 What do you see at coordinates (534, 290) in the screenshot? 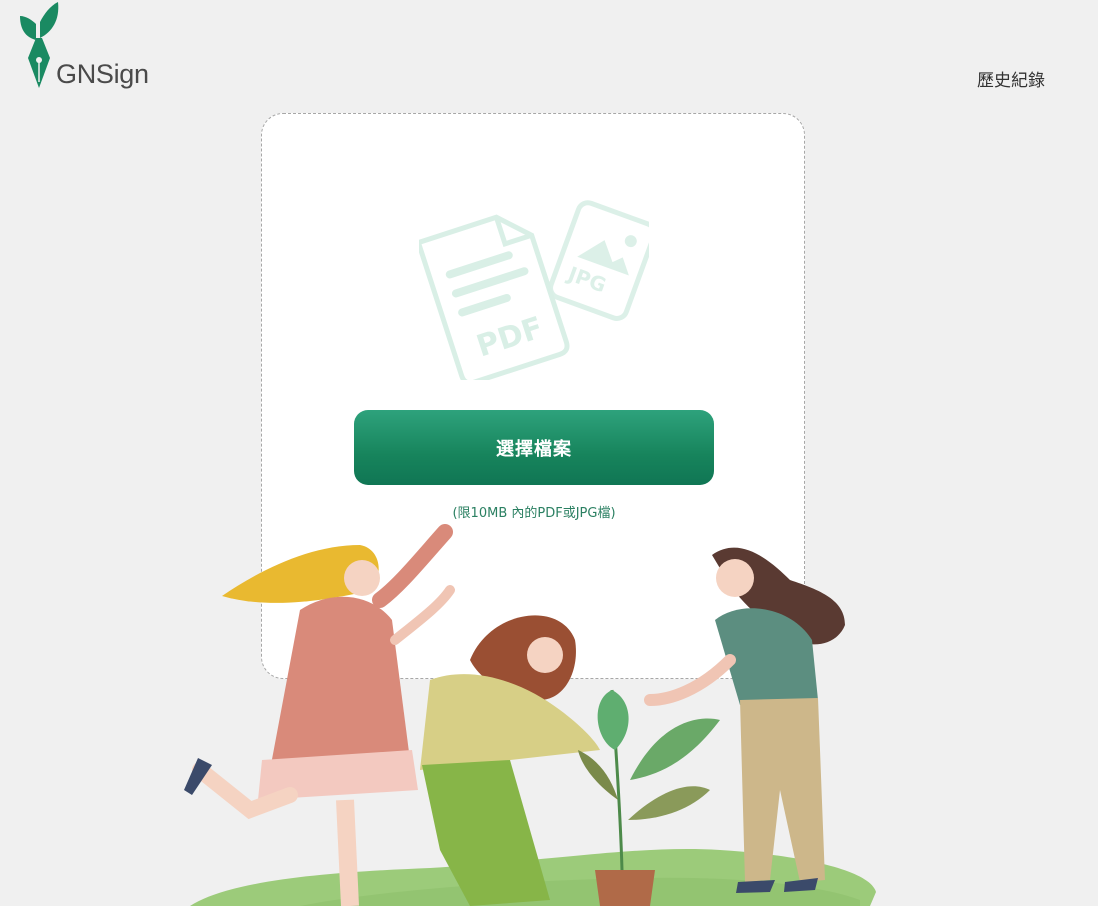
I see `pdf-jpg-file-icons: JPG PDF` at bounding box center [534, 290].